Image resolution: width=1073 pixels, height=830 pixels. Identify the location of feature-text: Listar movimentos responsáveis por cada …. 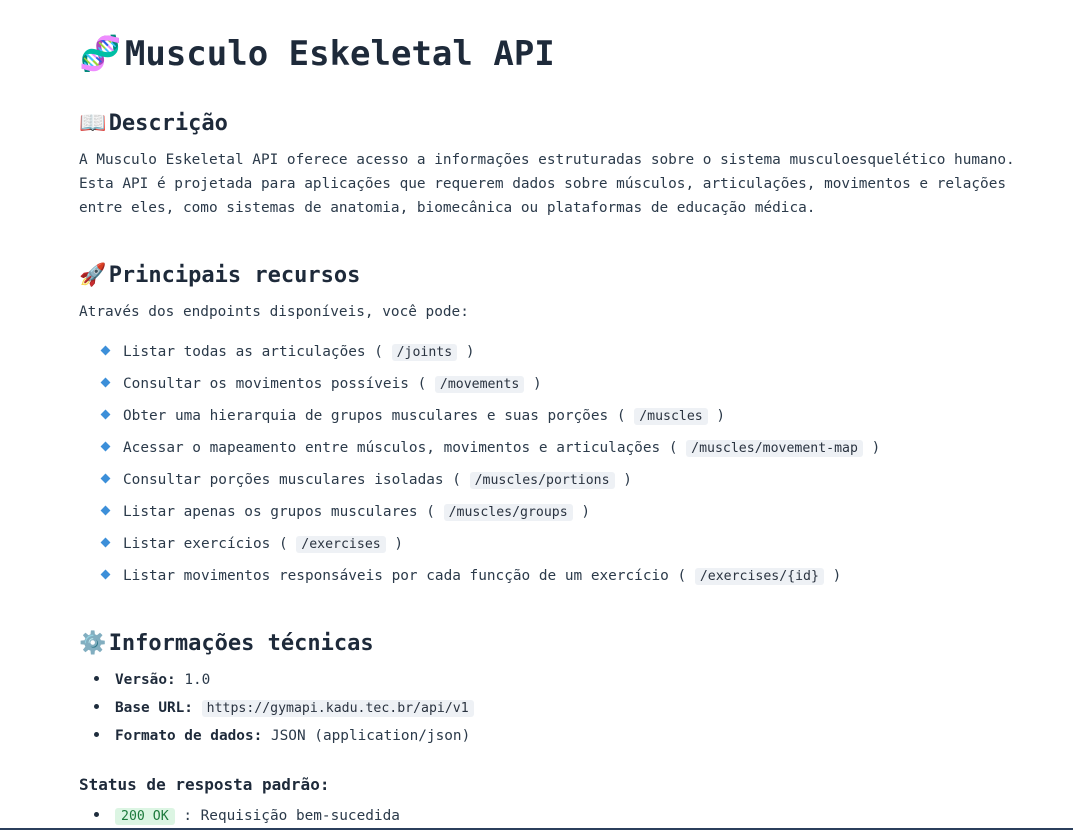
(396, 576).